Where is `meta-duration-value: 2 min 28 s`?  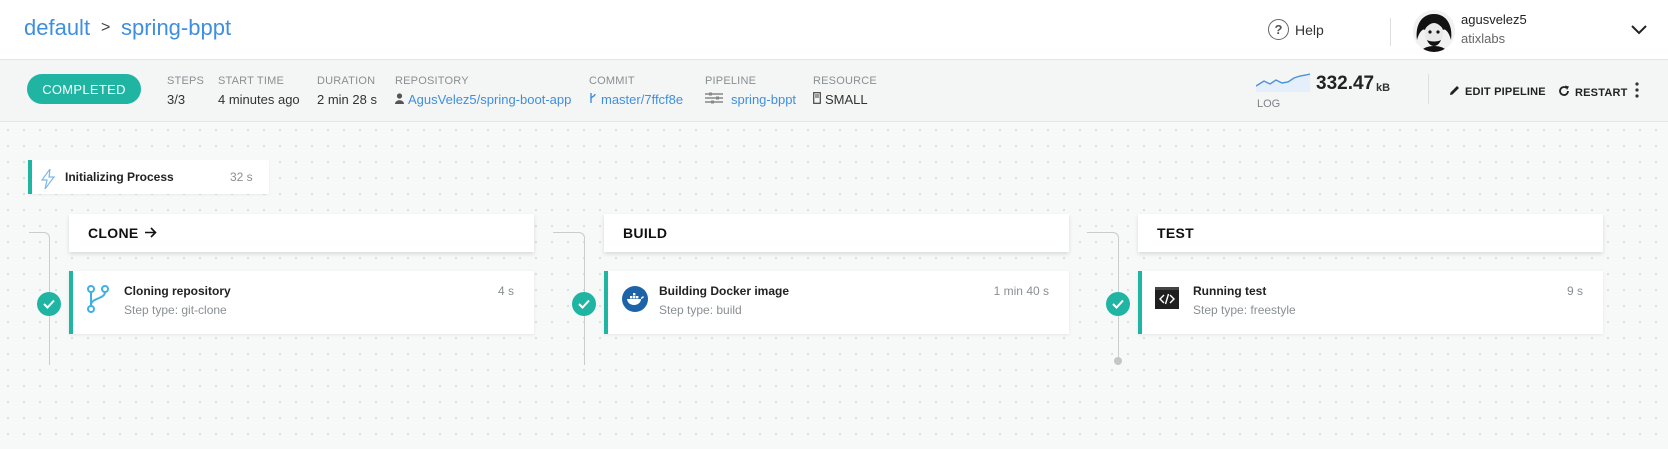
meta-duration-value: 2 min 28 s is located at coordinates (347, 99).